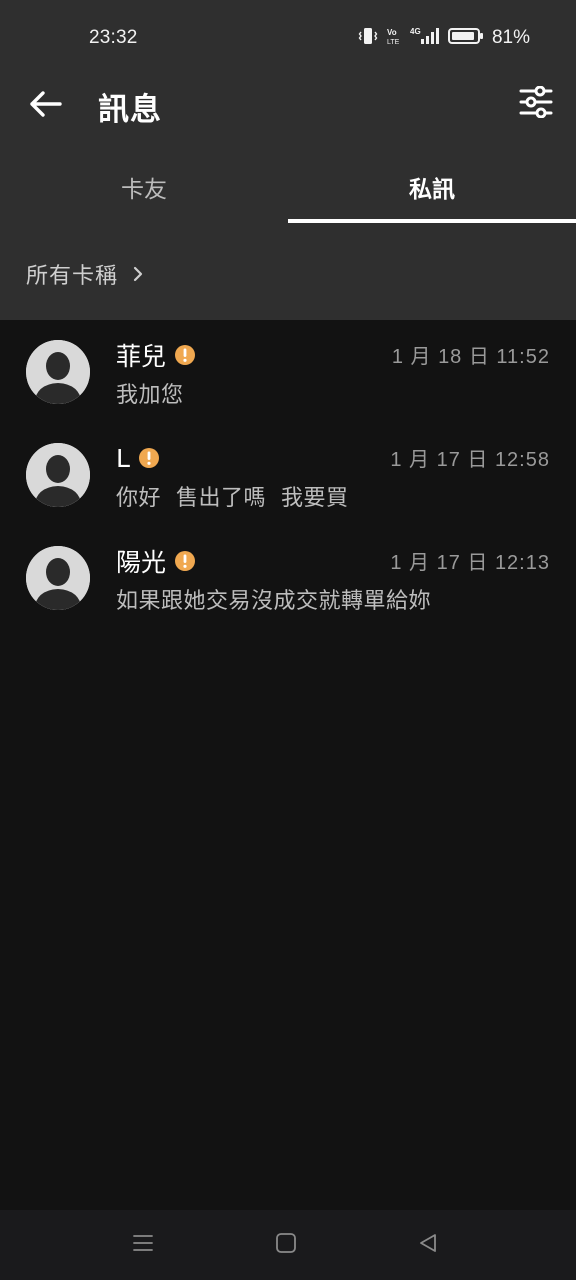 This screenshot has height=1280, width=576. I want to click on app-bar: 訊息, so click(288, 106).